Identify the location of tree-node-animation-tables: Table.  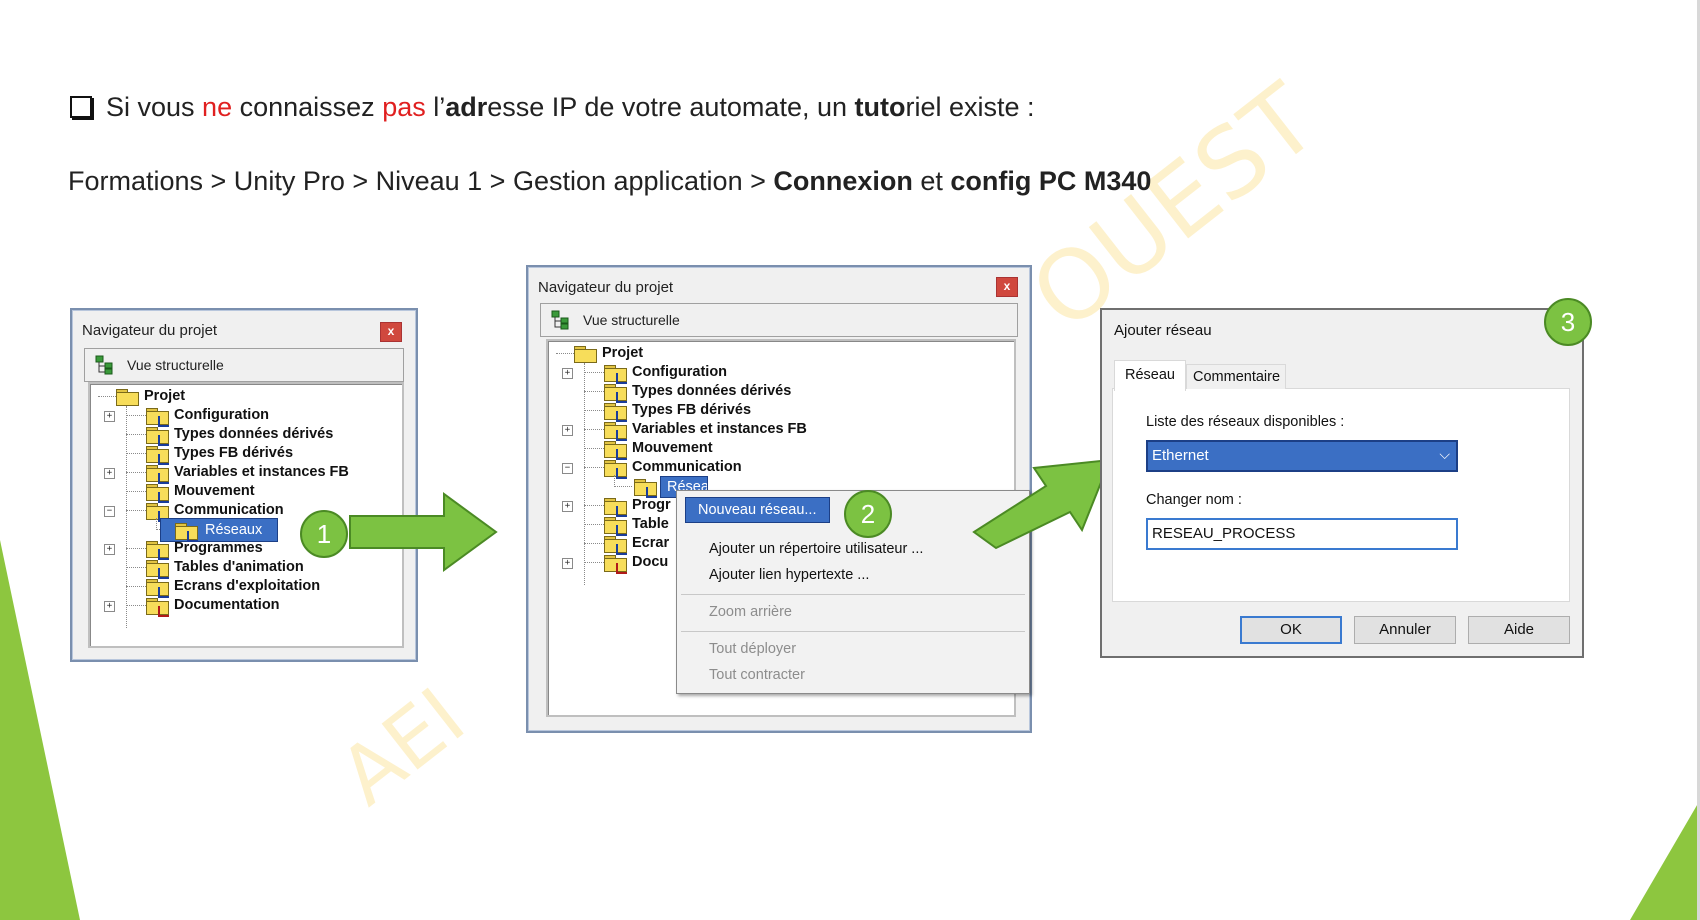
(650, 524).